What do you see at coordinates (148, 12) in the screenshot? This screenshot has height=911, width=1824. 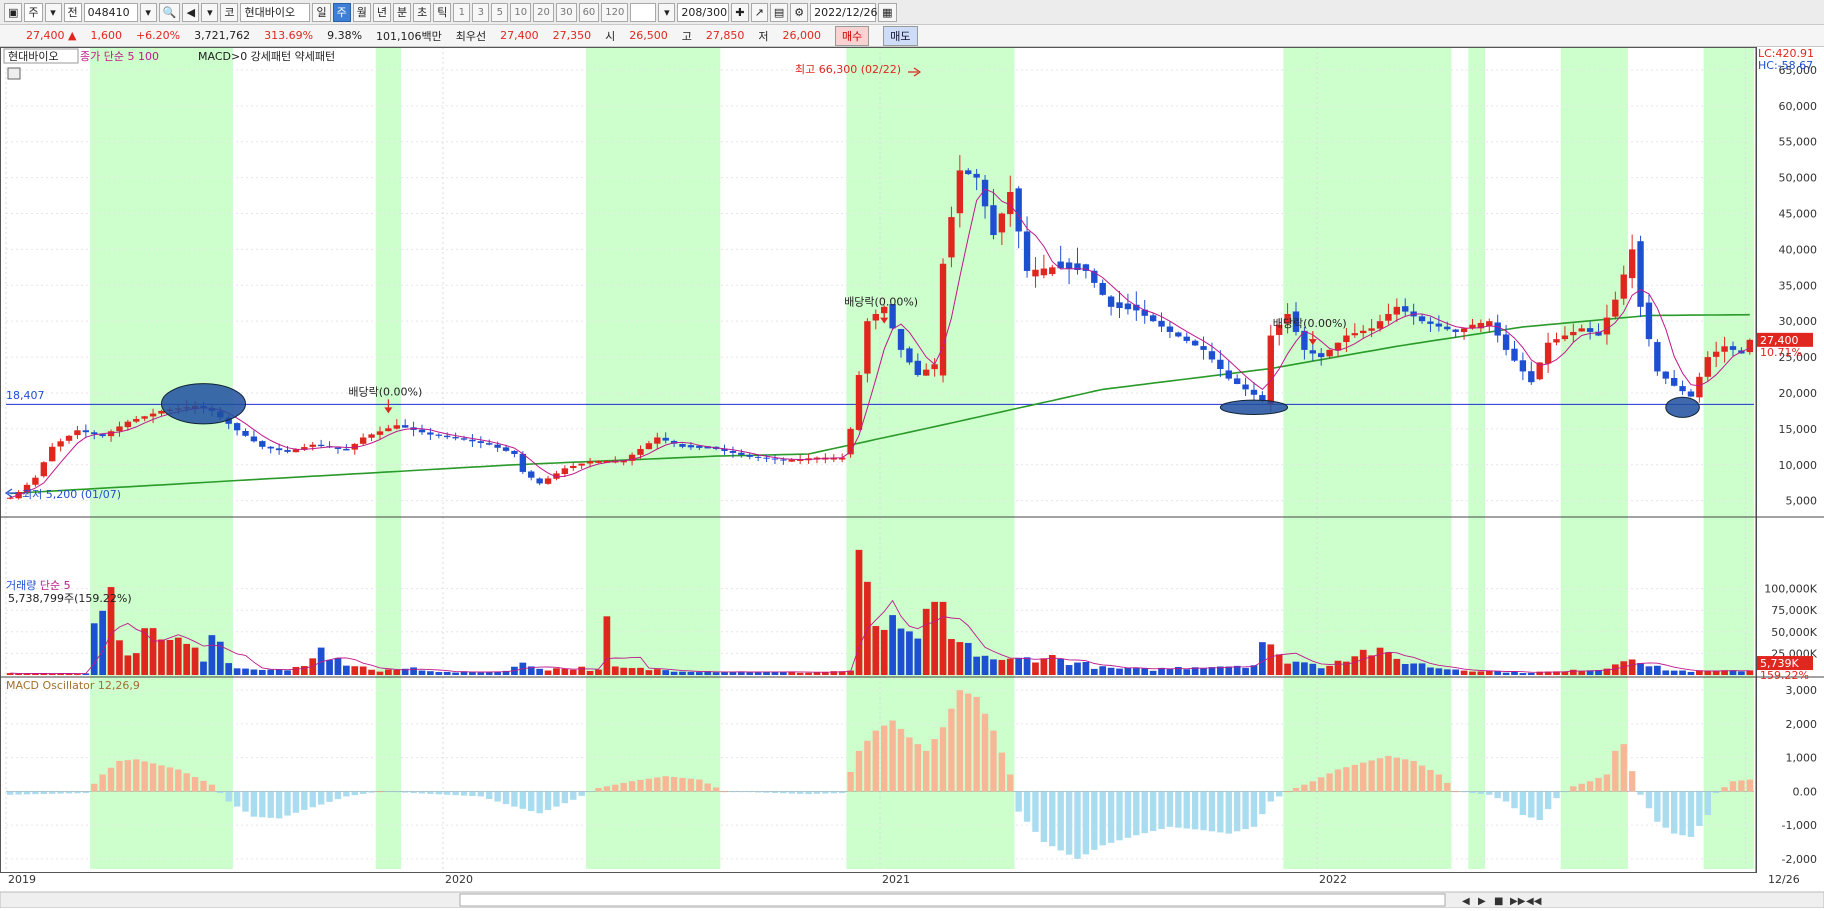 I see `code-dropdown-icon: ▾` at bounding box center [148, 12].